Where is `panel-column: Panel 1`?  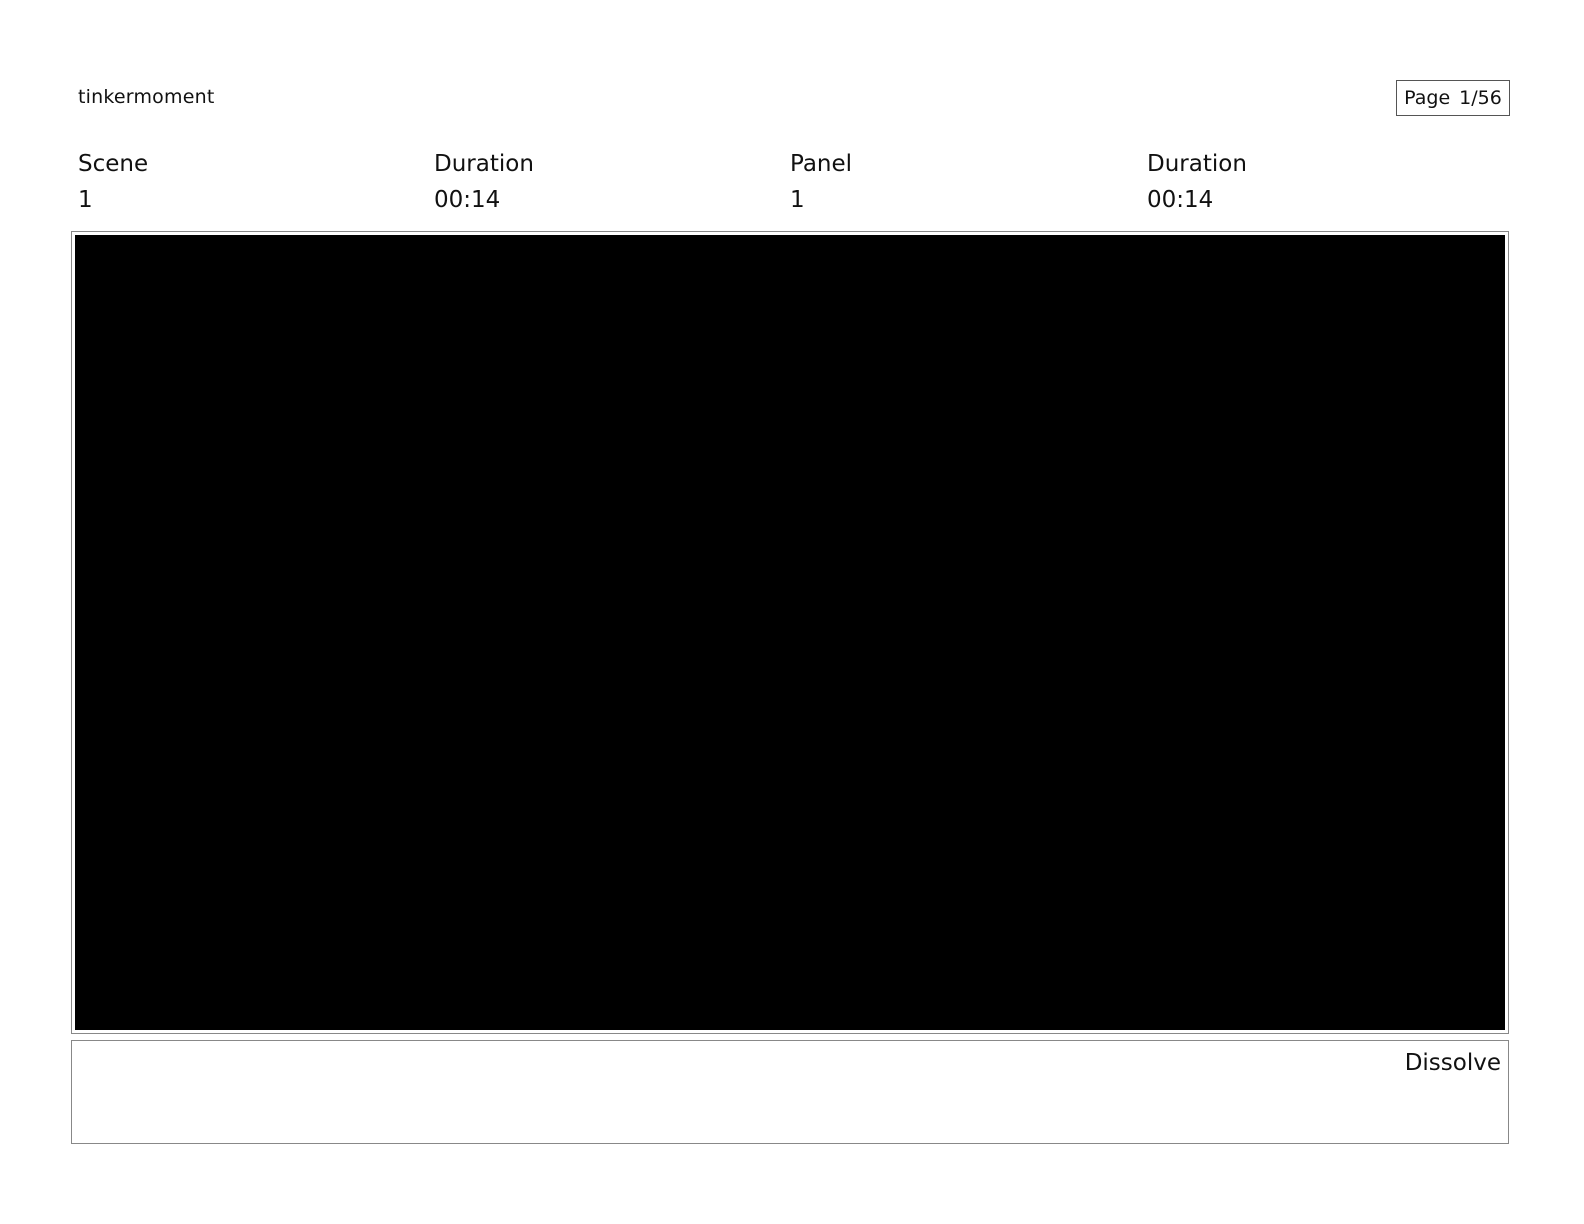 panel-column: Panel 1 is located at coordinates (821, 182).